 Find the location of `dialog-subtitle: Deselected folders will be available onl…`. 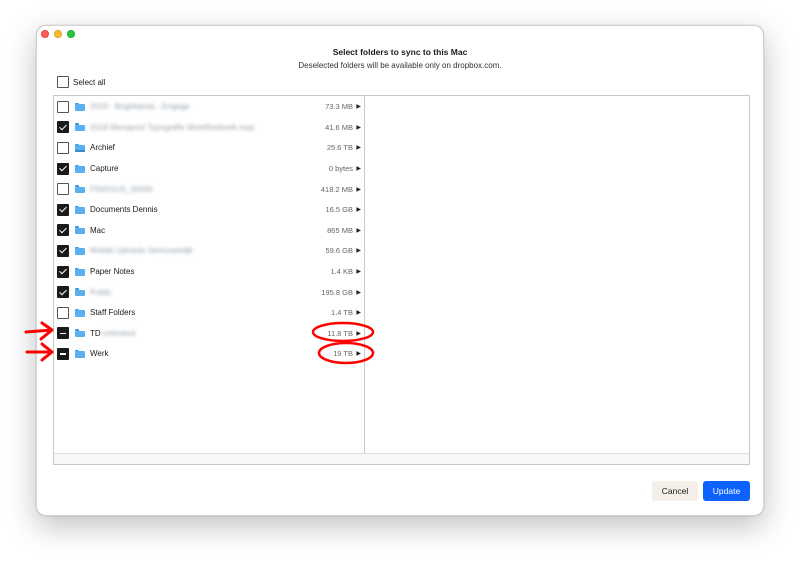

dialog-subtitle: Deselected folders will be available onl… is located at coordinates (400, 65).